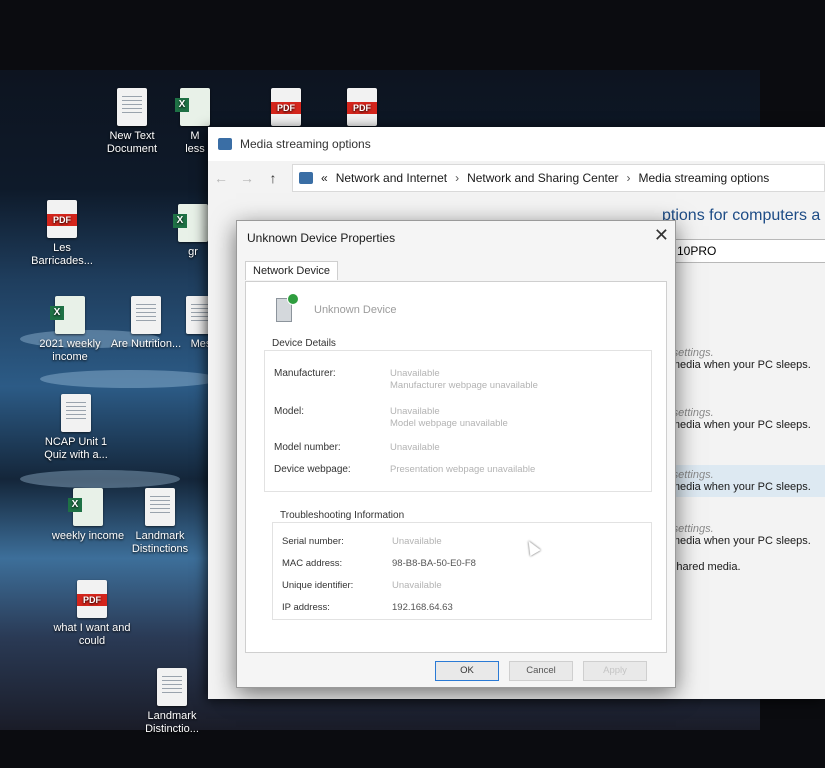 The image size is (825, 768). What do you see at coordinates (312, 469) in the screenshot?
I see `device-webpage-label: Device webpage:` at bounding box center [312, 469].